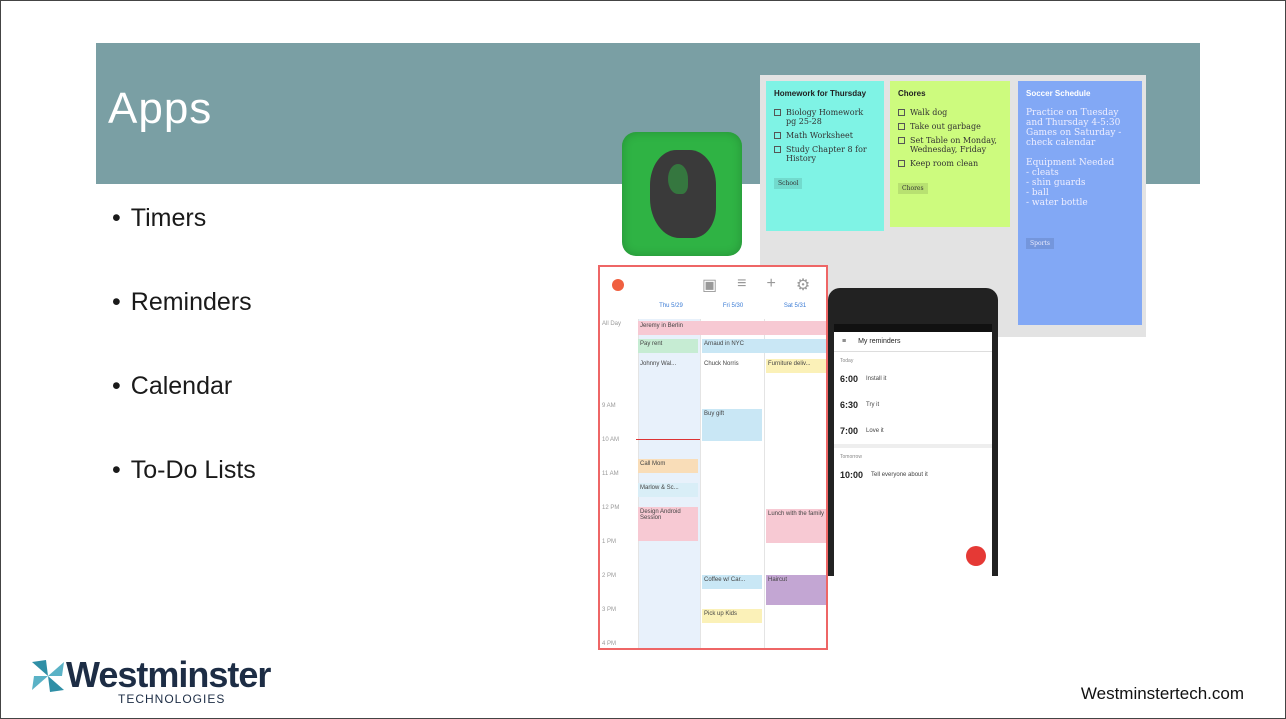 The height and width of the screenshot is (719, 1286). Describe the element at coordinates (618, 285) in the screenshot. I see `app-logo-icon` at that location.